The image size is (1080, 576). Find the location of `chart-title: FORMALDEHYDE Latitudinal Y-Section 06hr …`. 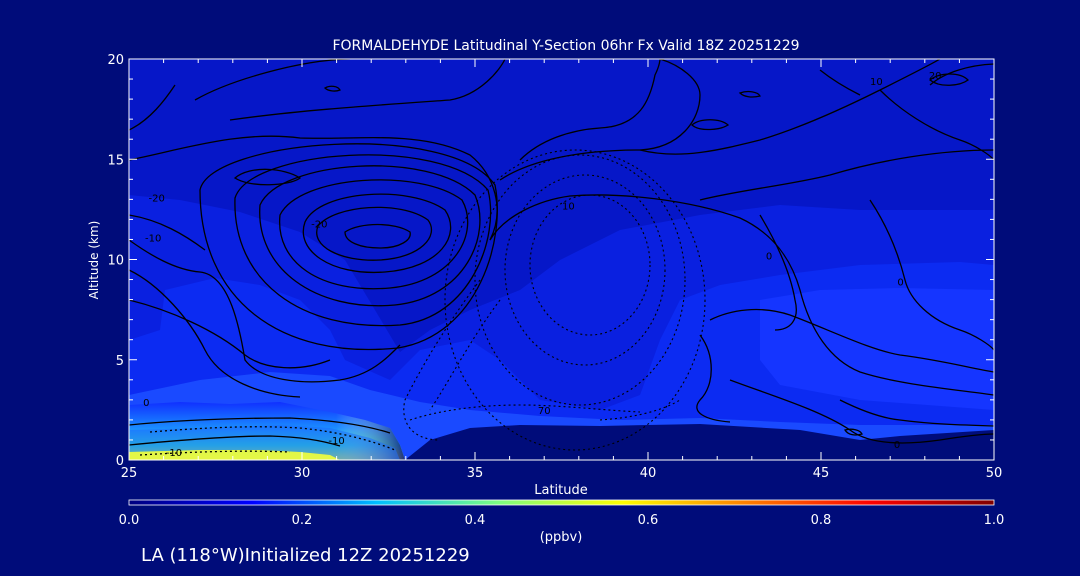

chart-title: FORMALDEHYDE Latitudinal Y-Section 06hr … is located at coordinates (565, 46).